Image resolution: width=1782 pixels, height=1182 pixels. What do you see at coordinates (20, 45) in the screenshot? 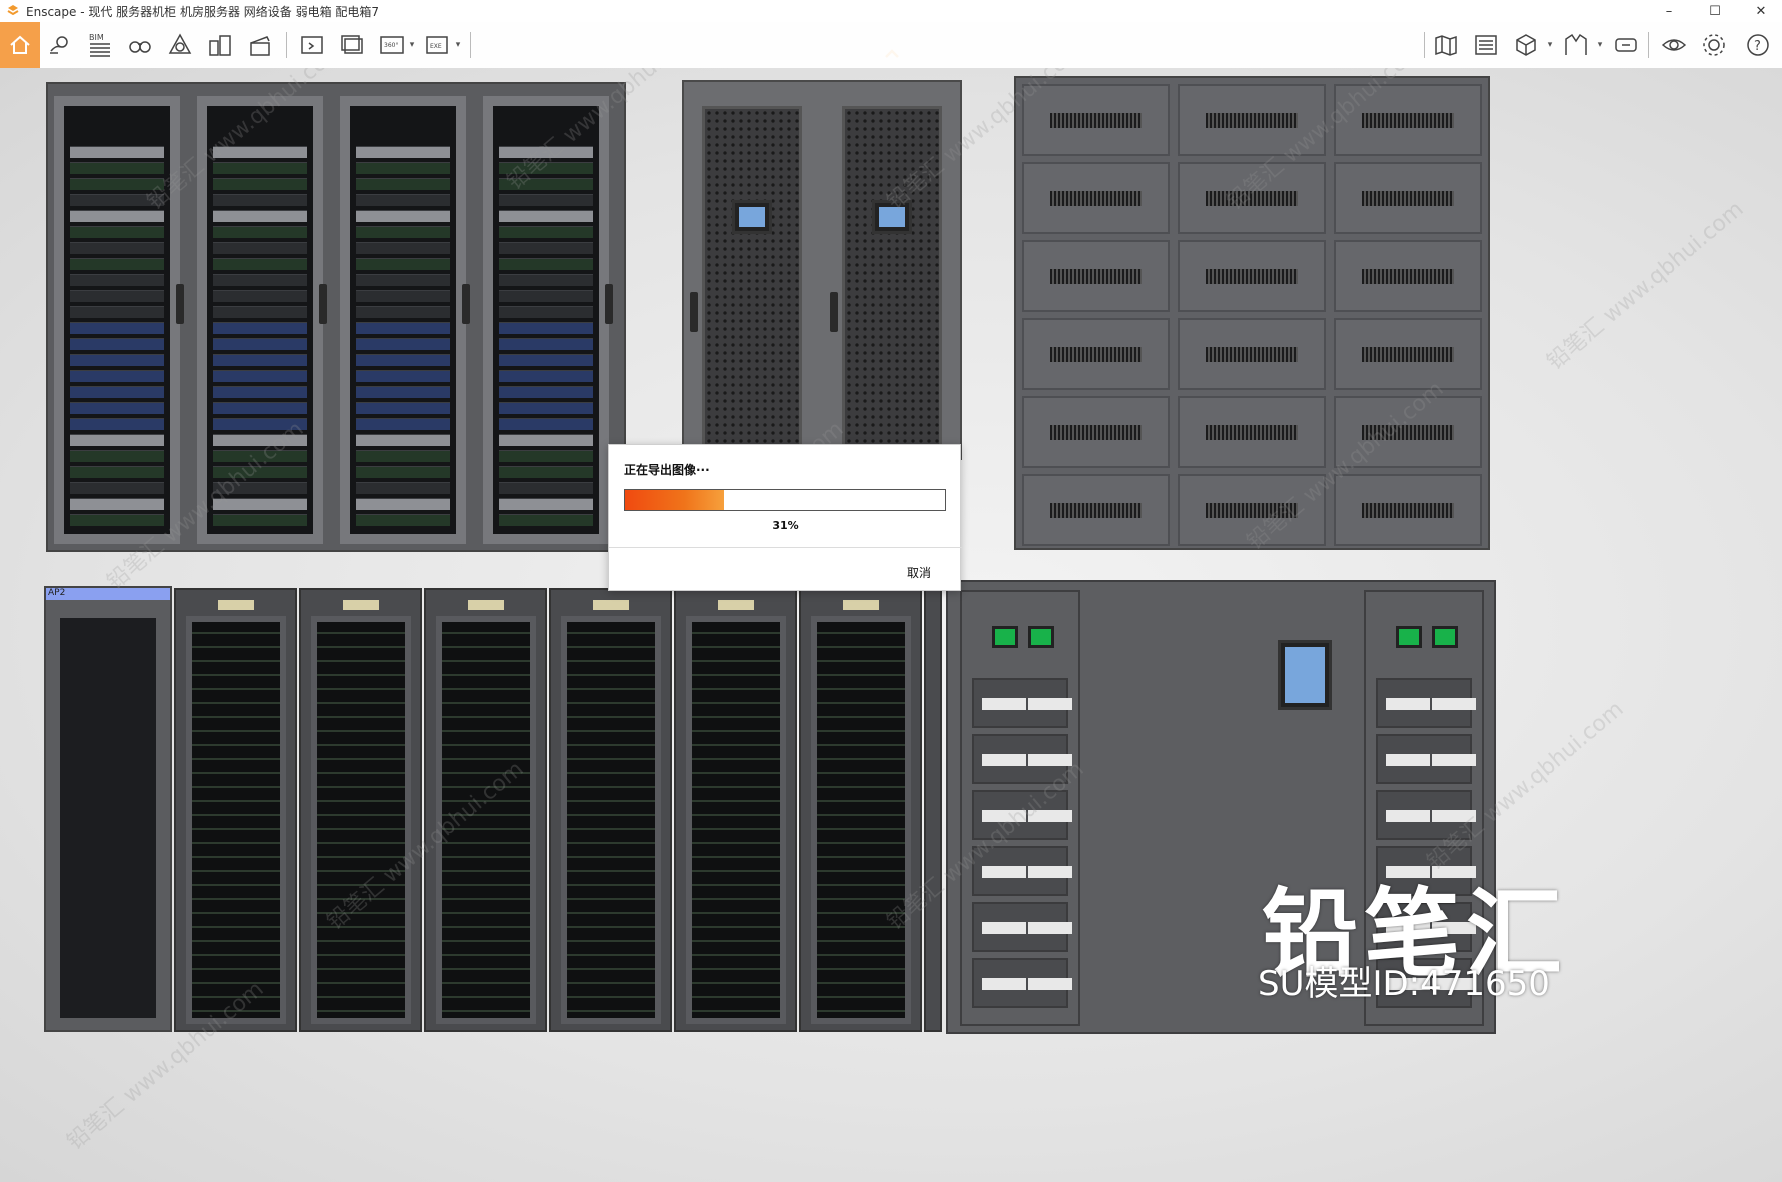
I see `home-button` at bounding box center [20, 45].